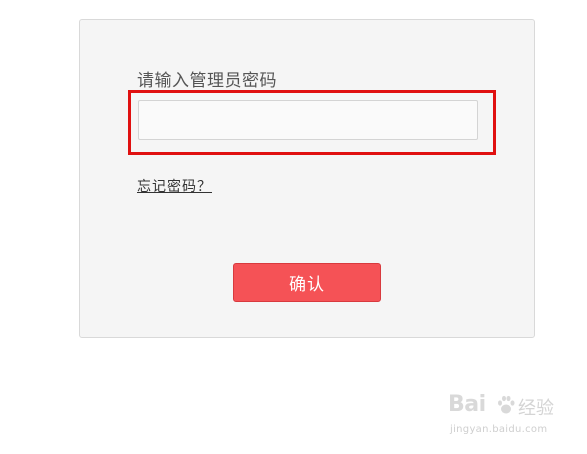 Image resolution: width=587 pixels, height=454 pixels. Describe the element at coordinates (312, 122) in the screenshot. I see `highlight-annotation-box` at that location.